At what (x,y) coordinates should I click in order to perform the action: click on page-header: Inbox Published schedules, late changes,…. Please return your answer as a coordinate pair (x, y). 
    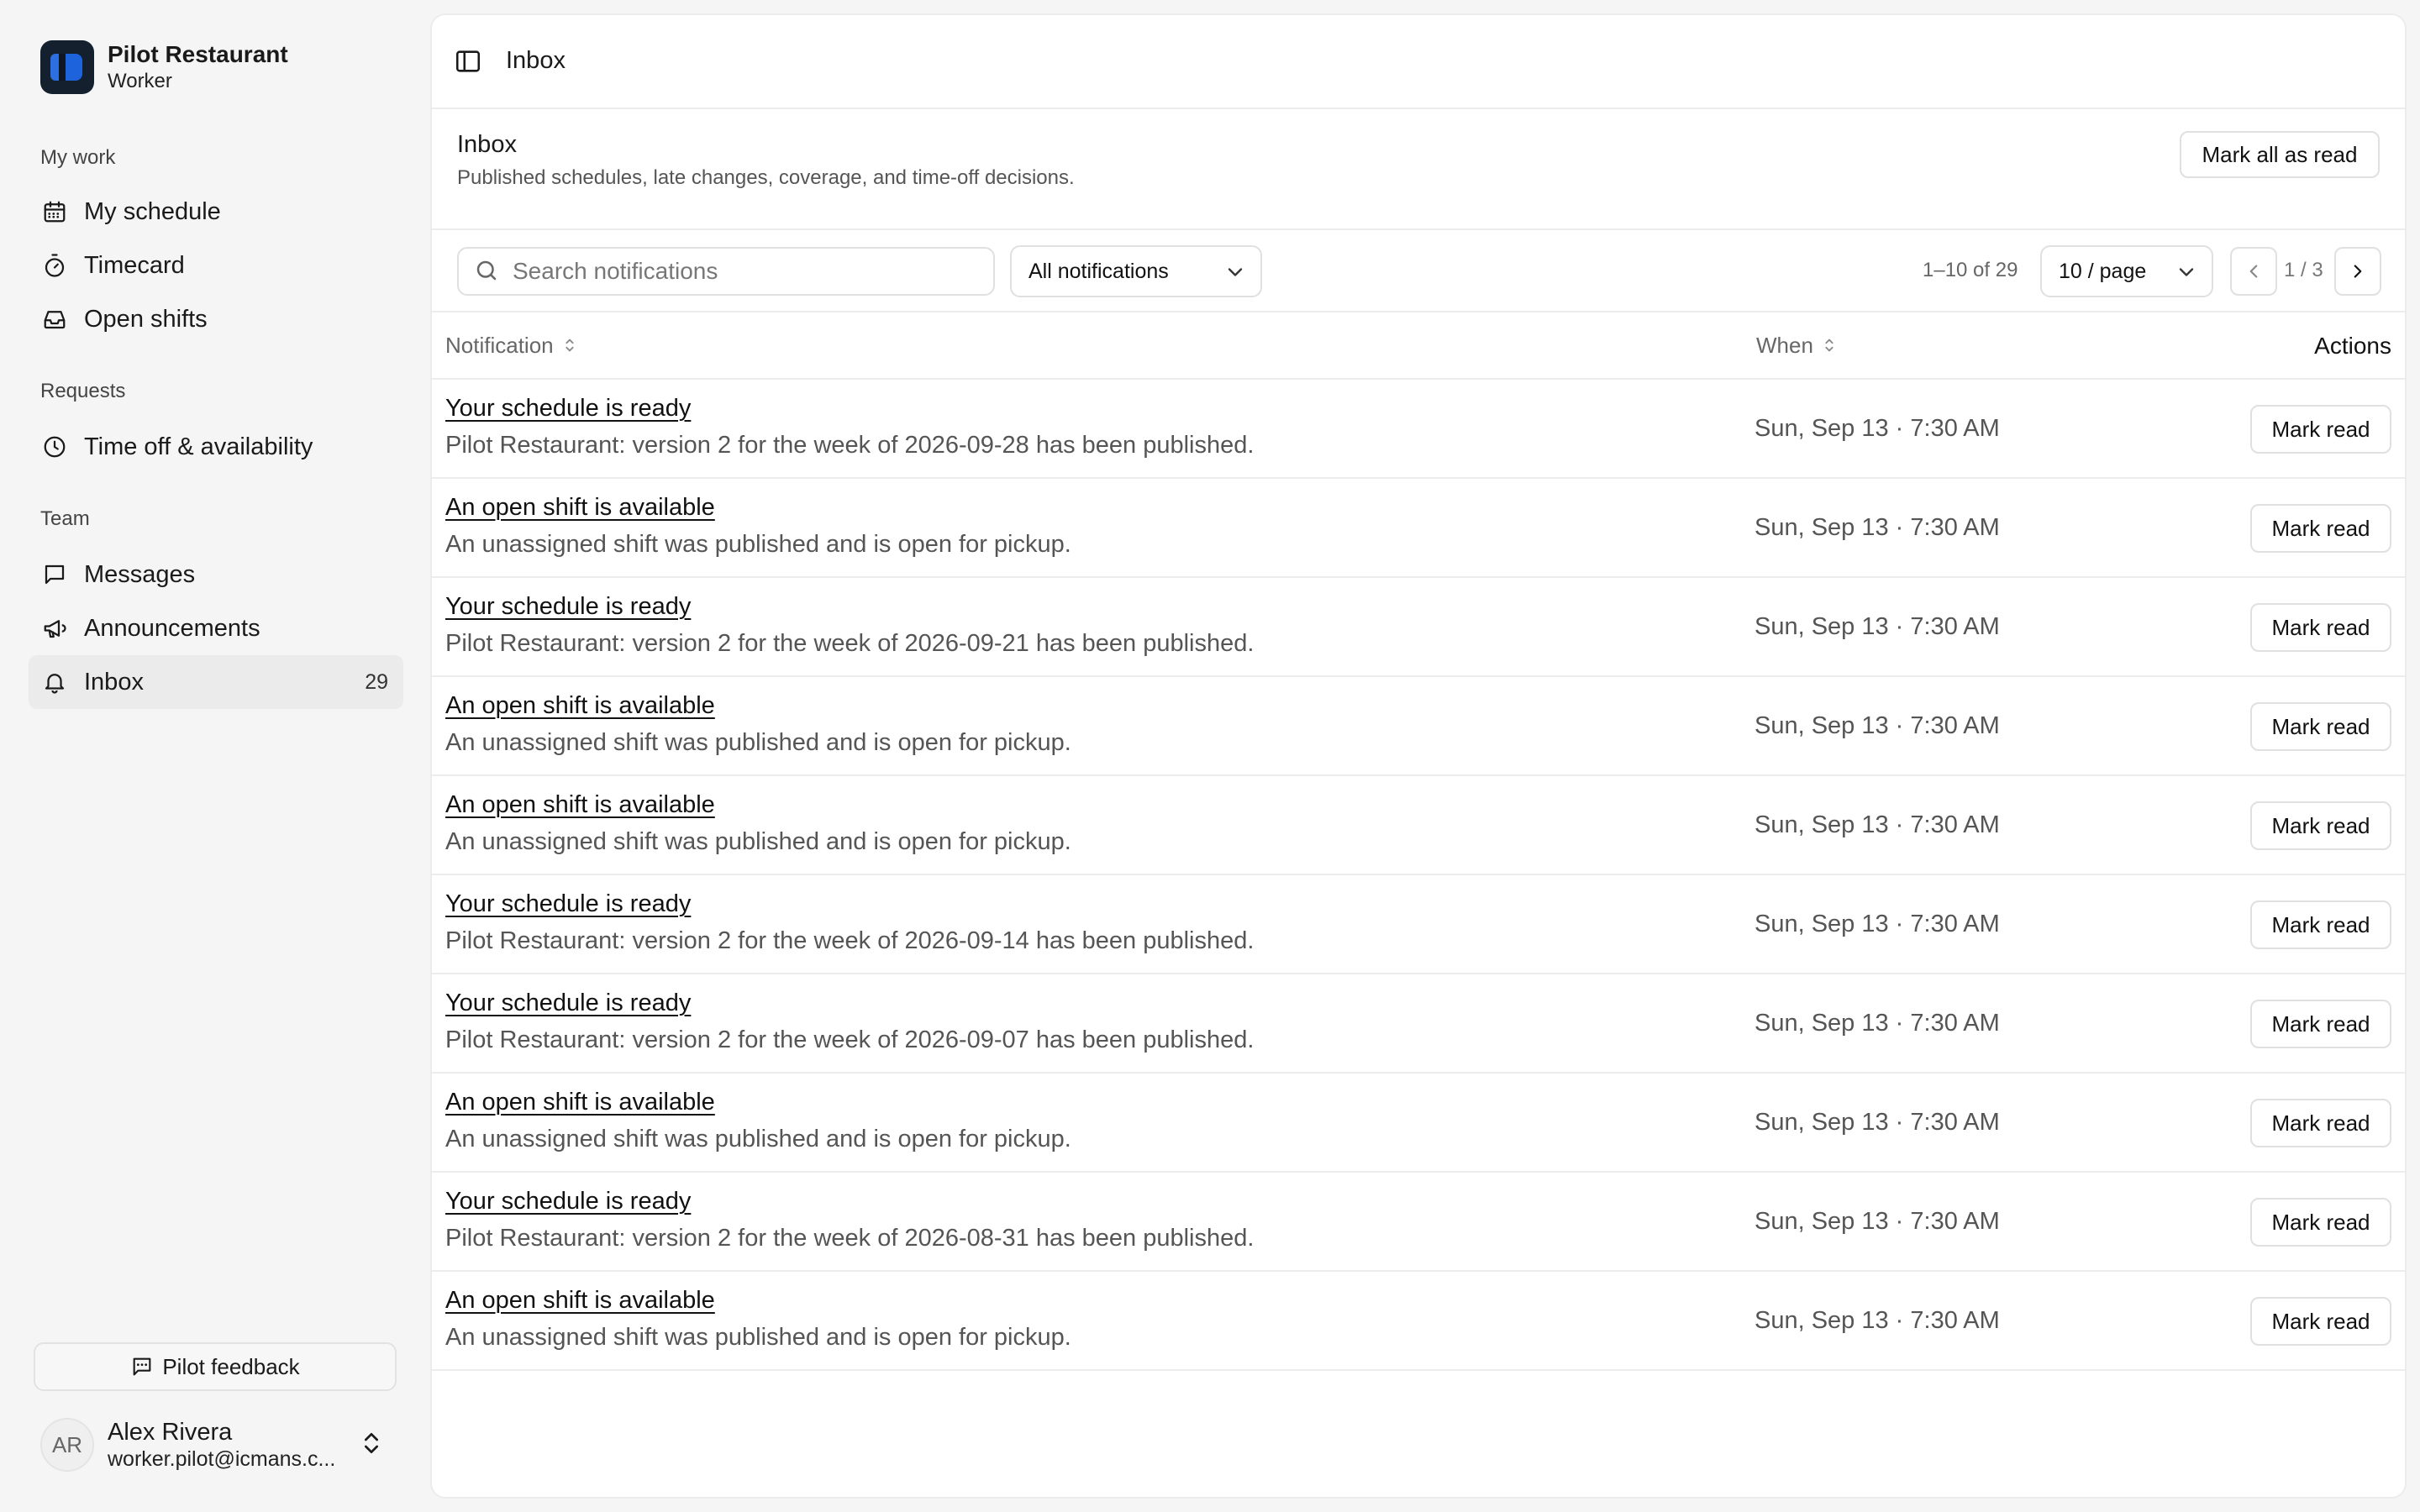
    Looking at the image, I should click on (1418, 169).